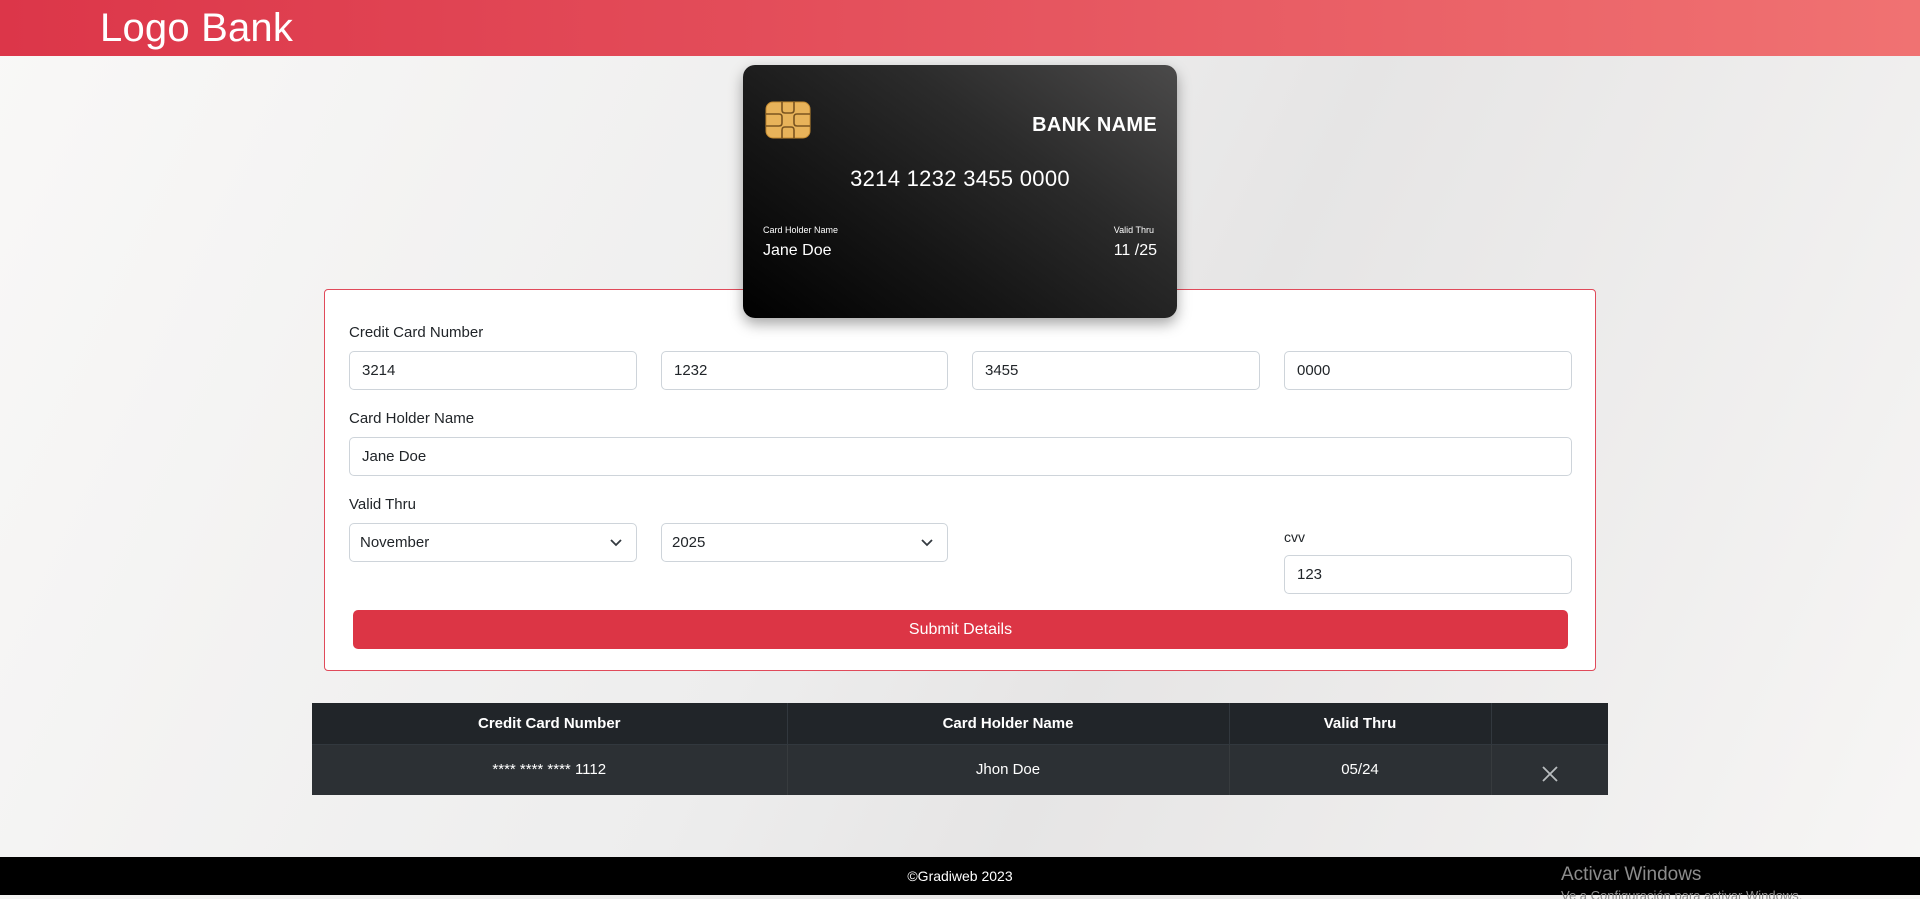 The image size is (1920, 899). I want to click on windows-activation-title: Activar Windows, so click(1631, 874).